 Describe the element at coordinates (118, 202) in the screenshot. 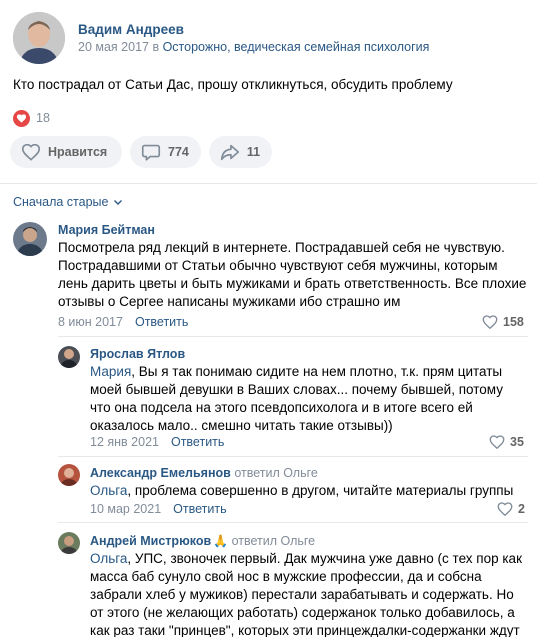

I see `chevron-down-icon` at that location.